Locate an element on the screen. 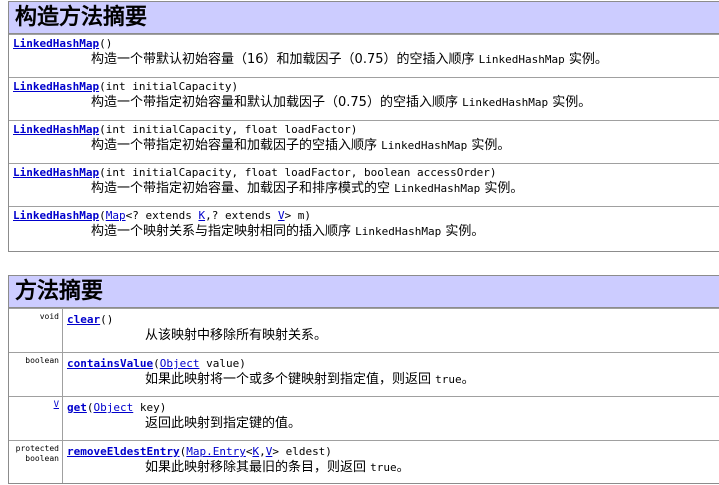 The height and width of the screenshot is (485, 719). method-row: void clear() 从该映射中移除所有映射关系。 is located at coordinates (364, 330).